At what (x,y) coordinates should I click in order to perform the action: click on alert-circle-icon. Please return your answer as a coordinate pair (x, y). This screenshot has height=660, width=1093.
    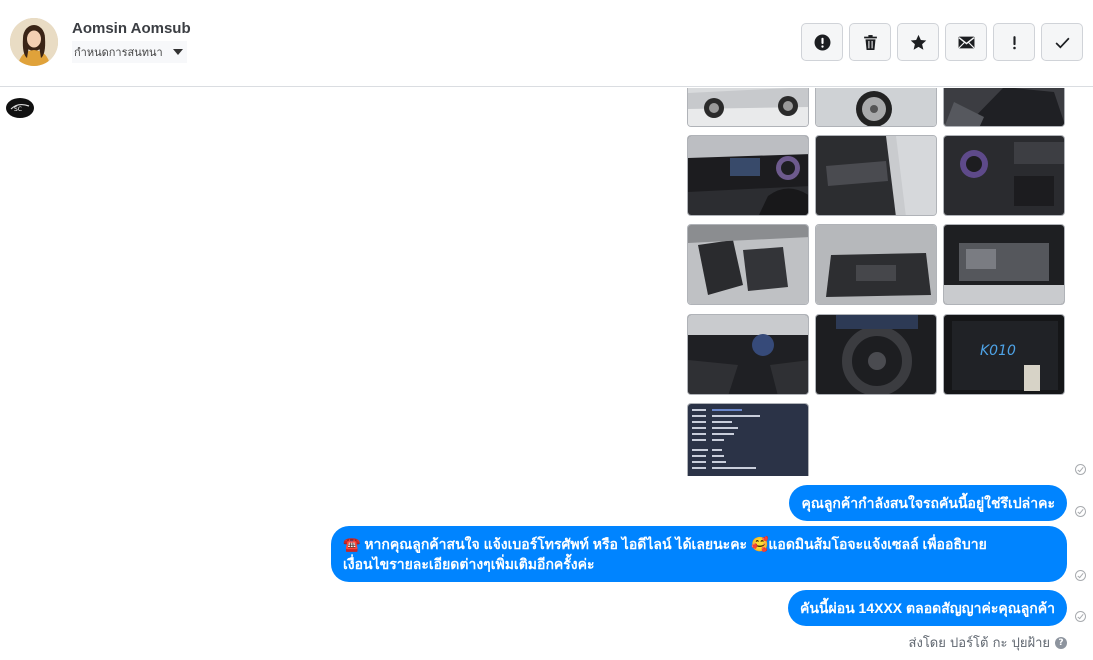
    Looking at the image, I should click on (822, 42).